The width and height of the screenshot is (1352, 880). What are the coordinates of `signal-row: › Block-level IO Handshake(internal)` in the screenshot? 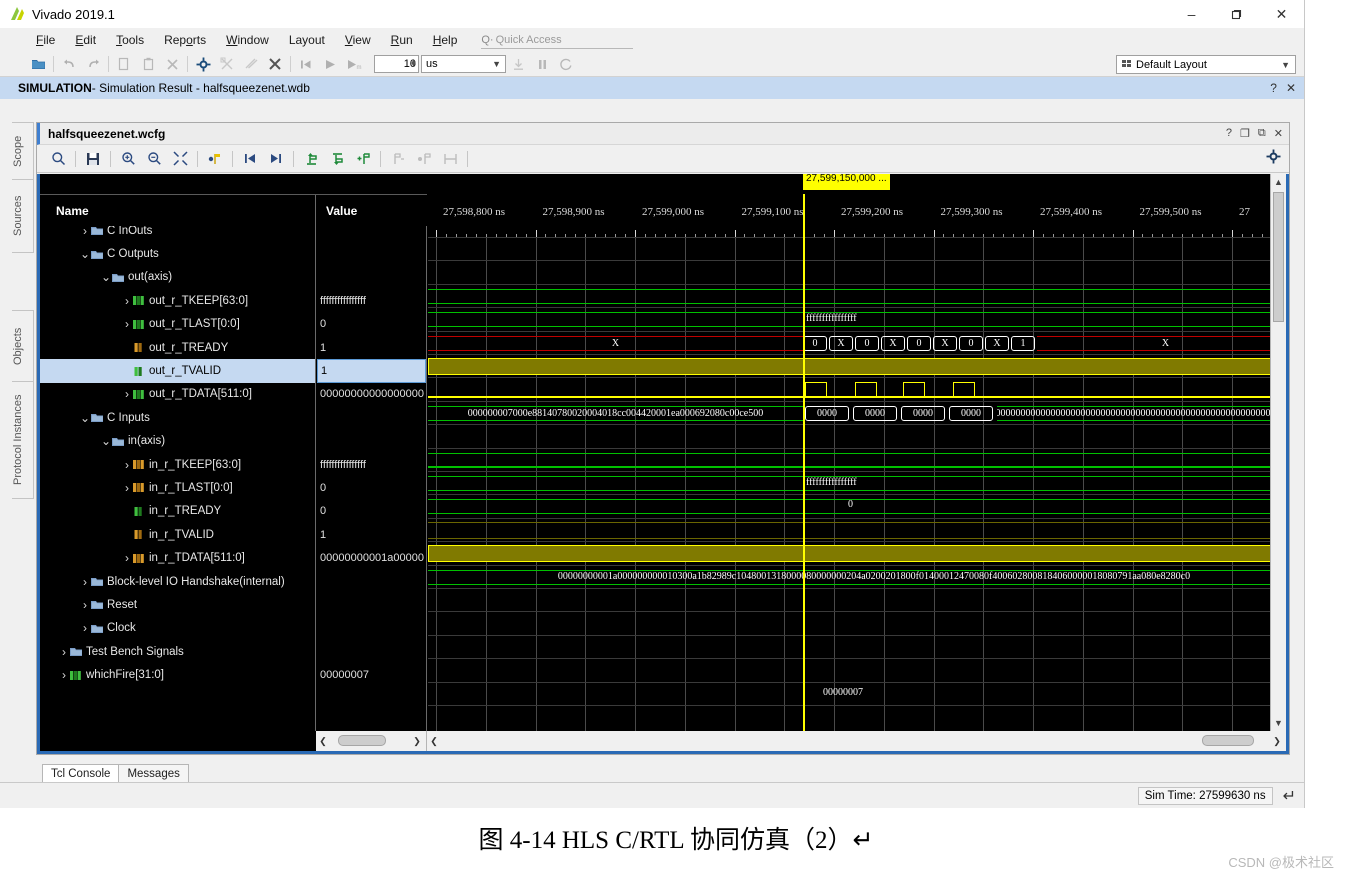 It's located at (177, 581).